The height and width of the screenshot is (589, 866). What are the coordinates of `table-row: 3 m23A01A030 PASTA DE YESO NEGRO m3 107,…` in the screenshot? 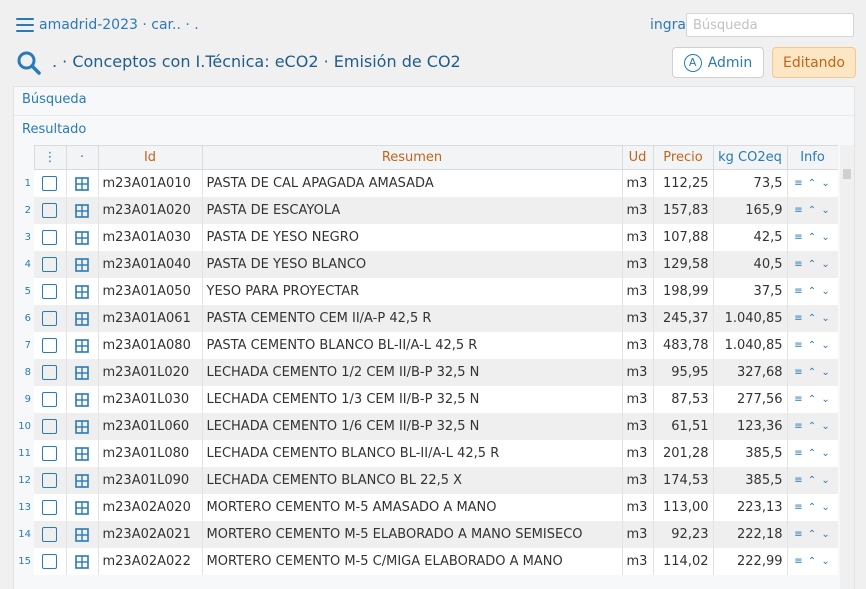 It's located at (426, 237).